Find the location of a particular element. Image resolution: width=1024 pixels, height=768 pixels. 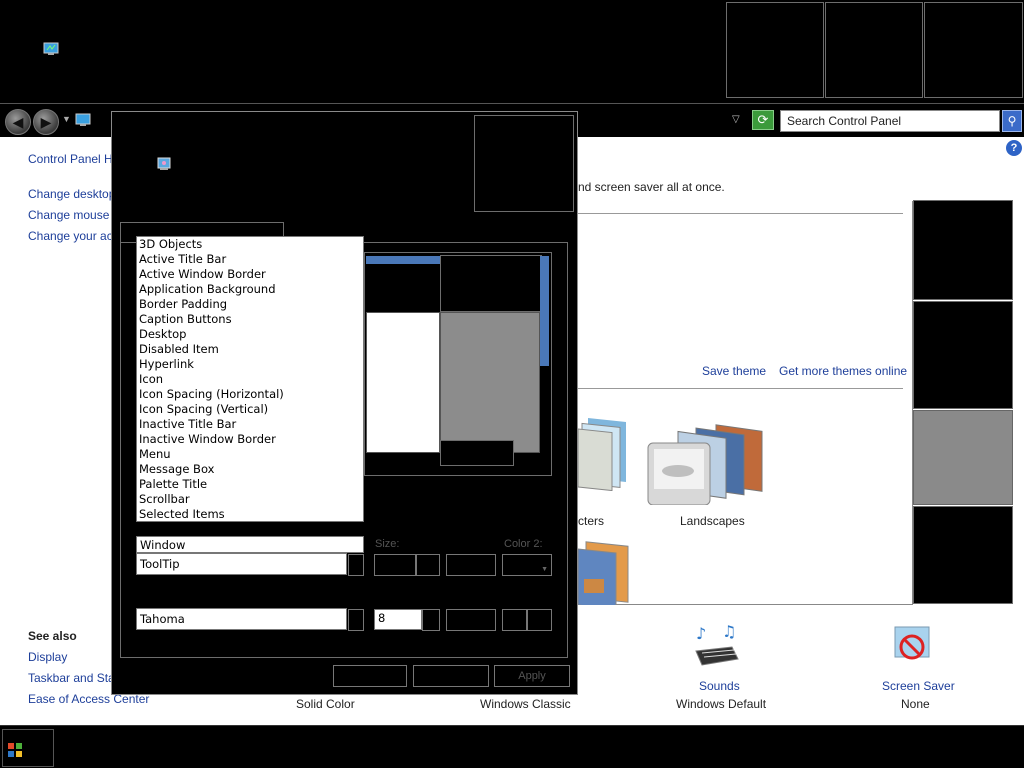

task-link-account: Change your acc is located at coordinates (73, 236).